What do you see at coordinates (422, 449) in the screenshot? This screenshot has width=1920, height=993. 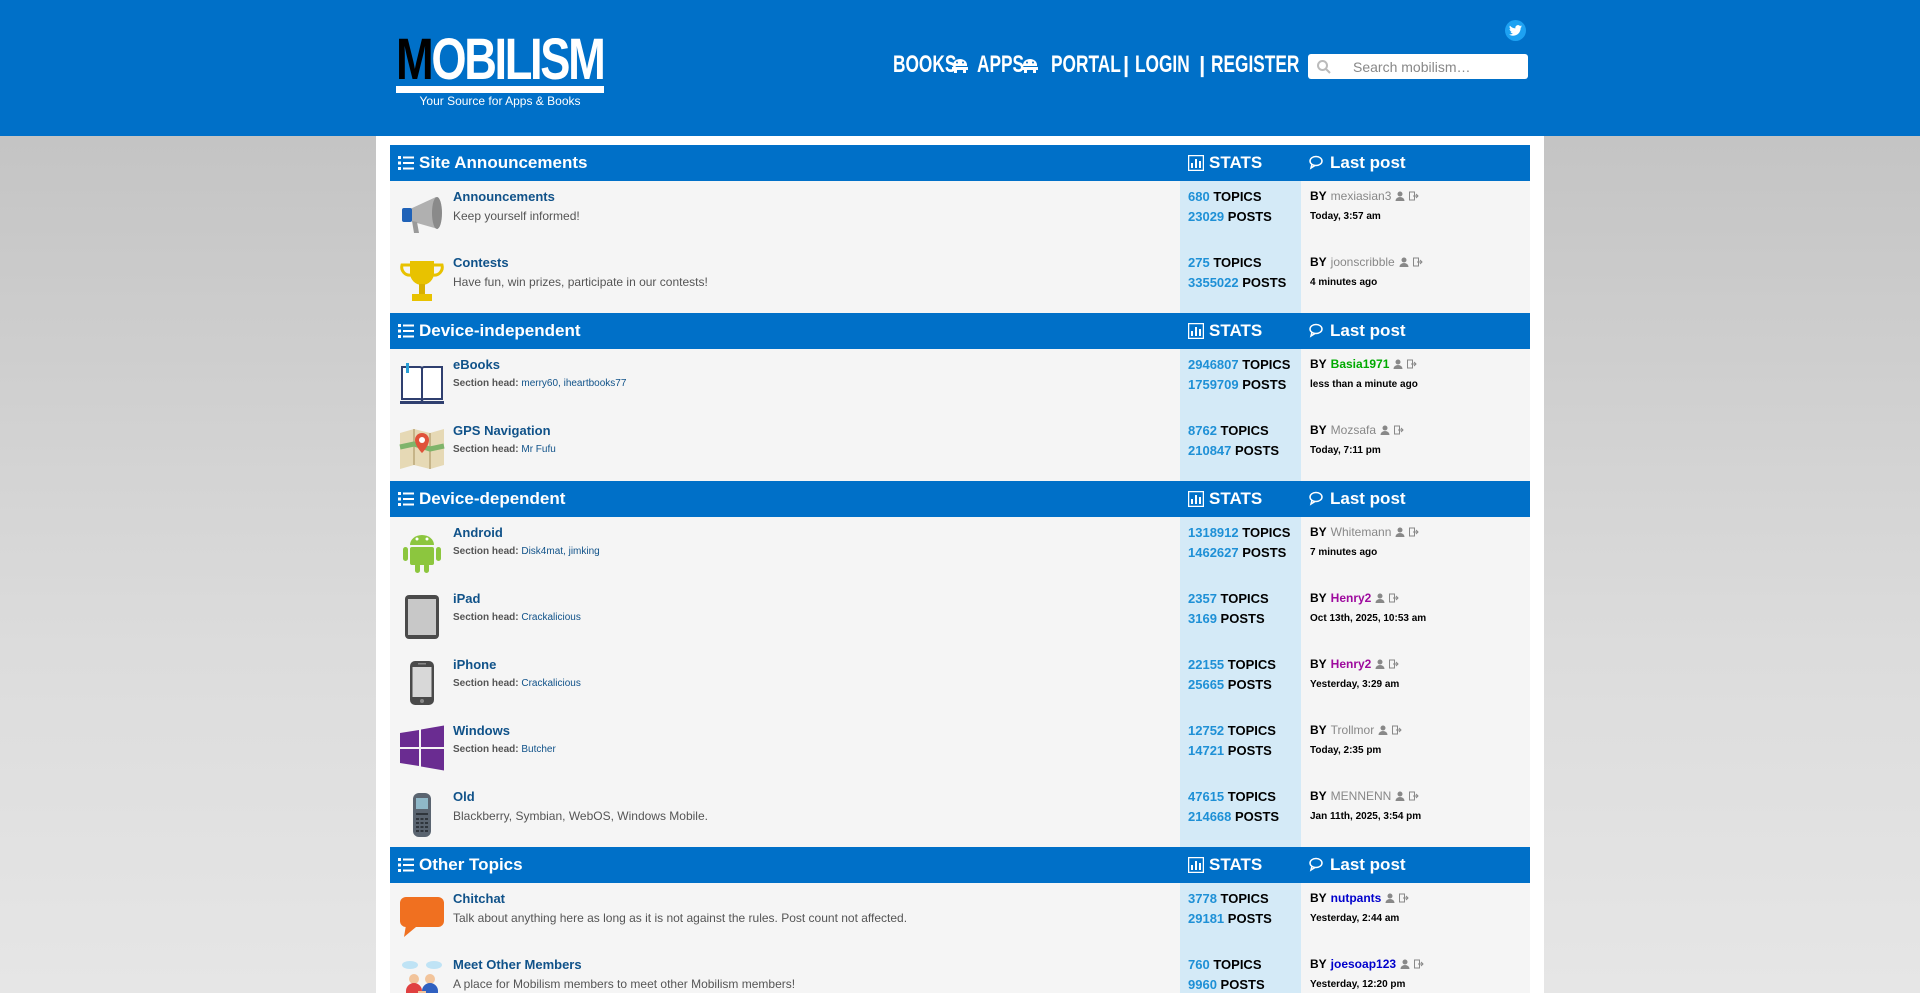 I see `map-icon` at bounding box center [422, 449].